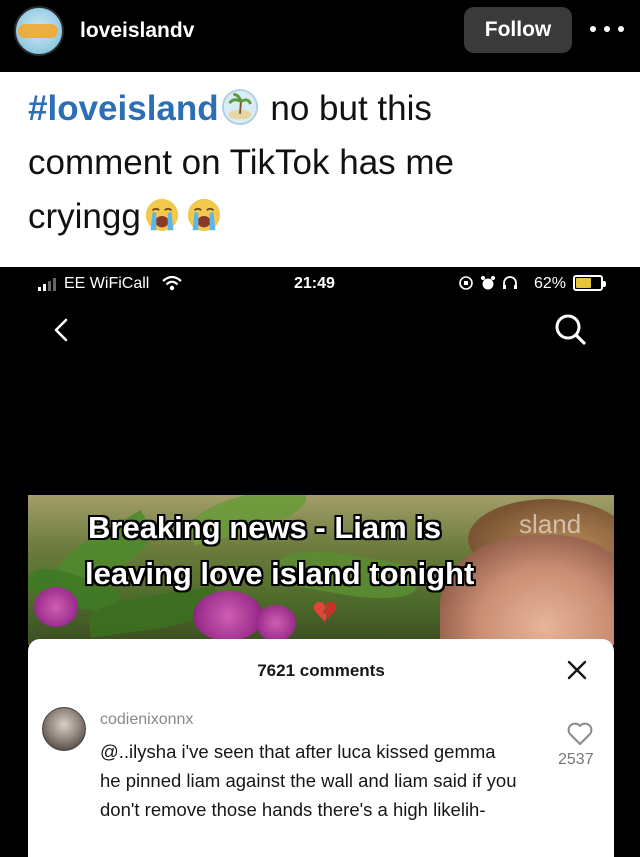 This screenshot has height=857, width=640. I want to click on avatar-logo, so click(38, 31).